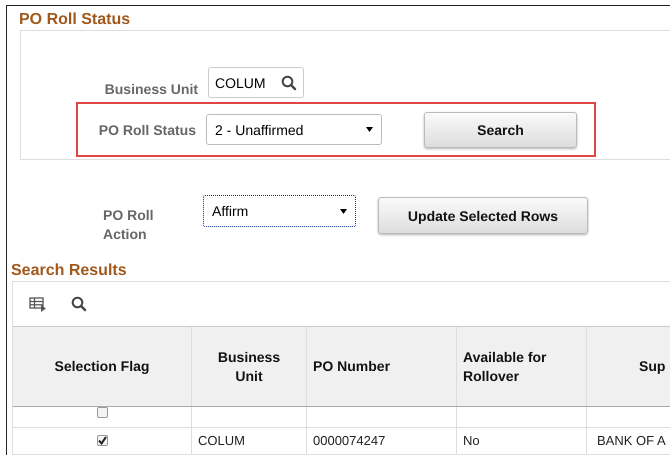 The image size is (670, 455). I want to click on lookup-field: COLUM, so click(256, 82).